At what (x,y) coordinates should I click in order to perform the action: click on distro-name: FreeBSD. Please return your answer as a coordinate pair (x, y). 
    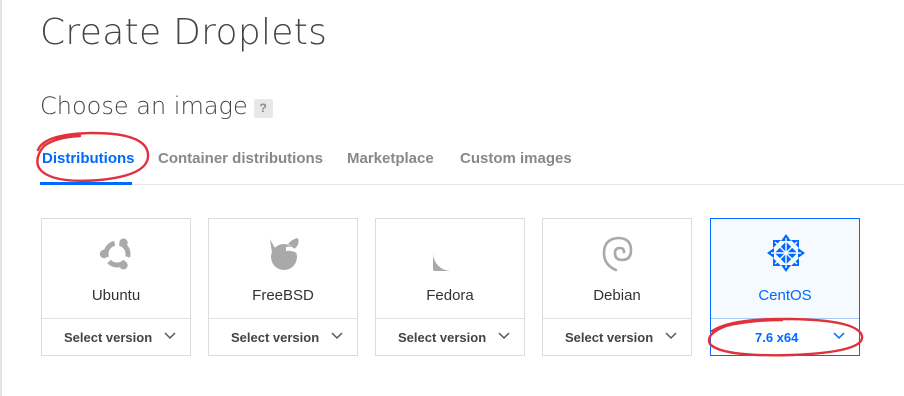
    Looking at the image, I should click on (283, 295).